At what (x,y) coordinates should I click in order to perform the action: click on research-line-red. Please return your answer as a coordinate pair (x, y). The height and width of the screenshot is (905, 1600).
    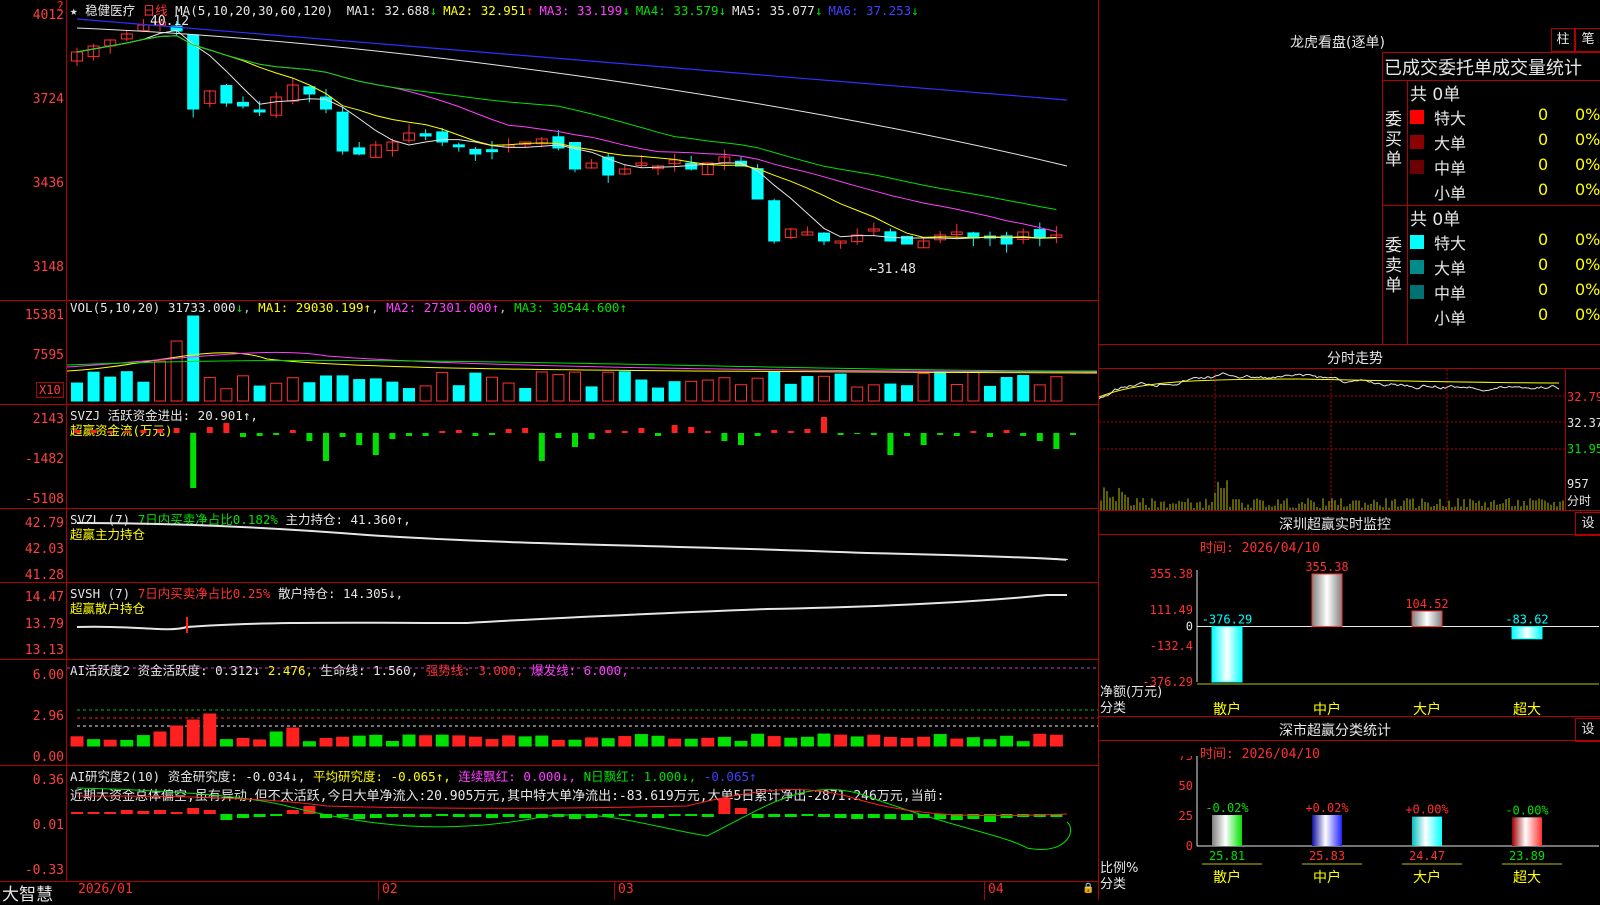
    Looking at the image, I should click on (572, 802).